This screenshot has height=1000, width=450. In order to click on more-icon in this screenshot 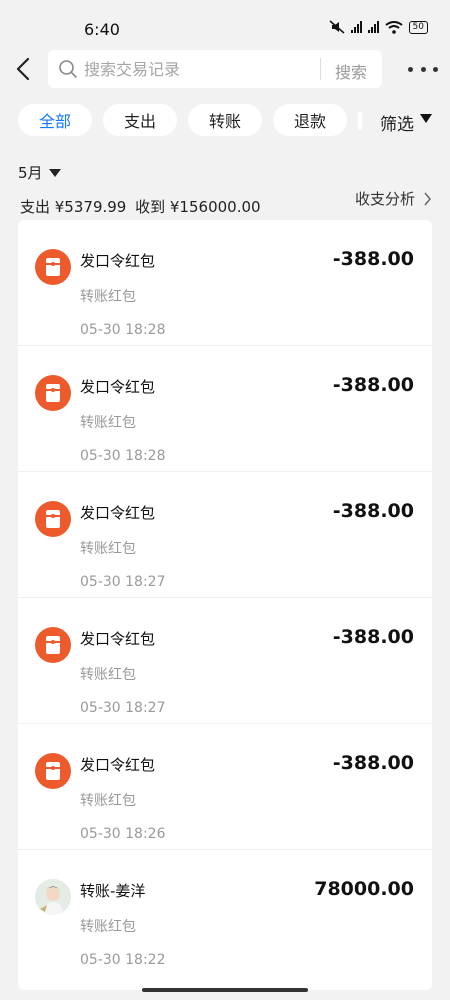, I will do `click(423, 69)`.